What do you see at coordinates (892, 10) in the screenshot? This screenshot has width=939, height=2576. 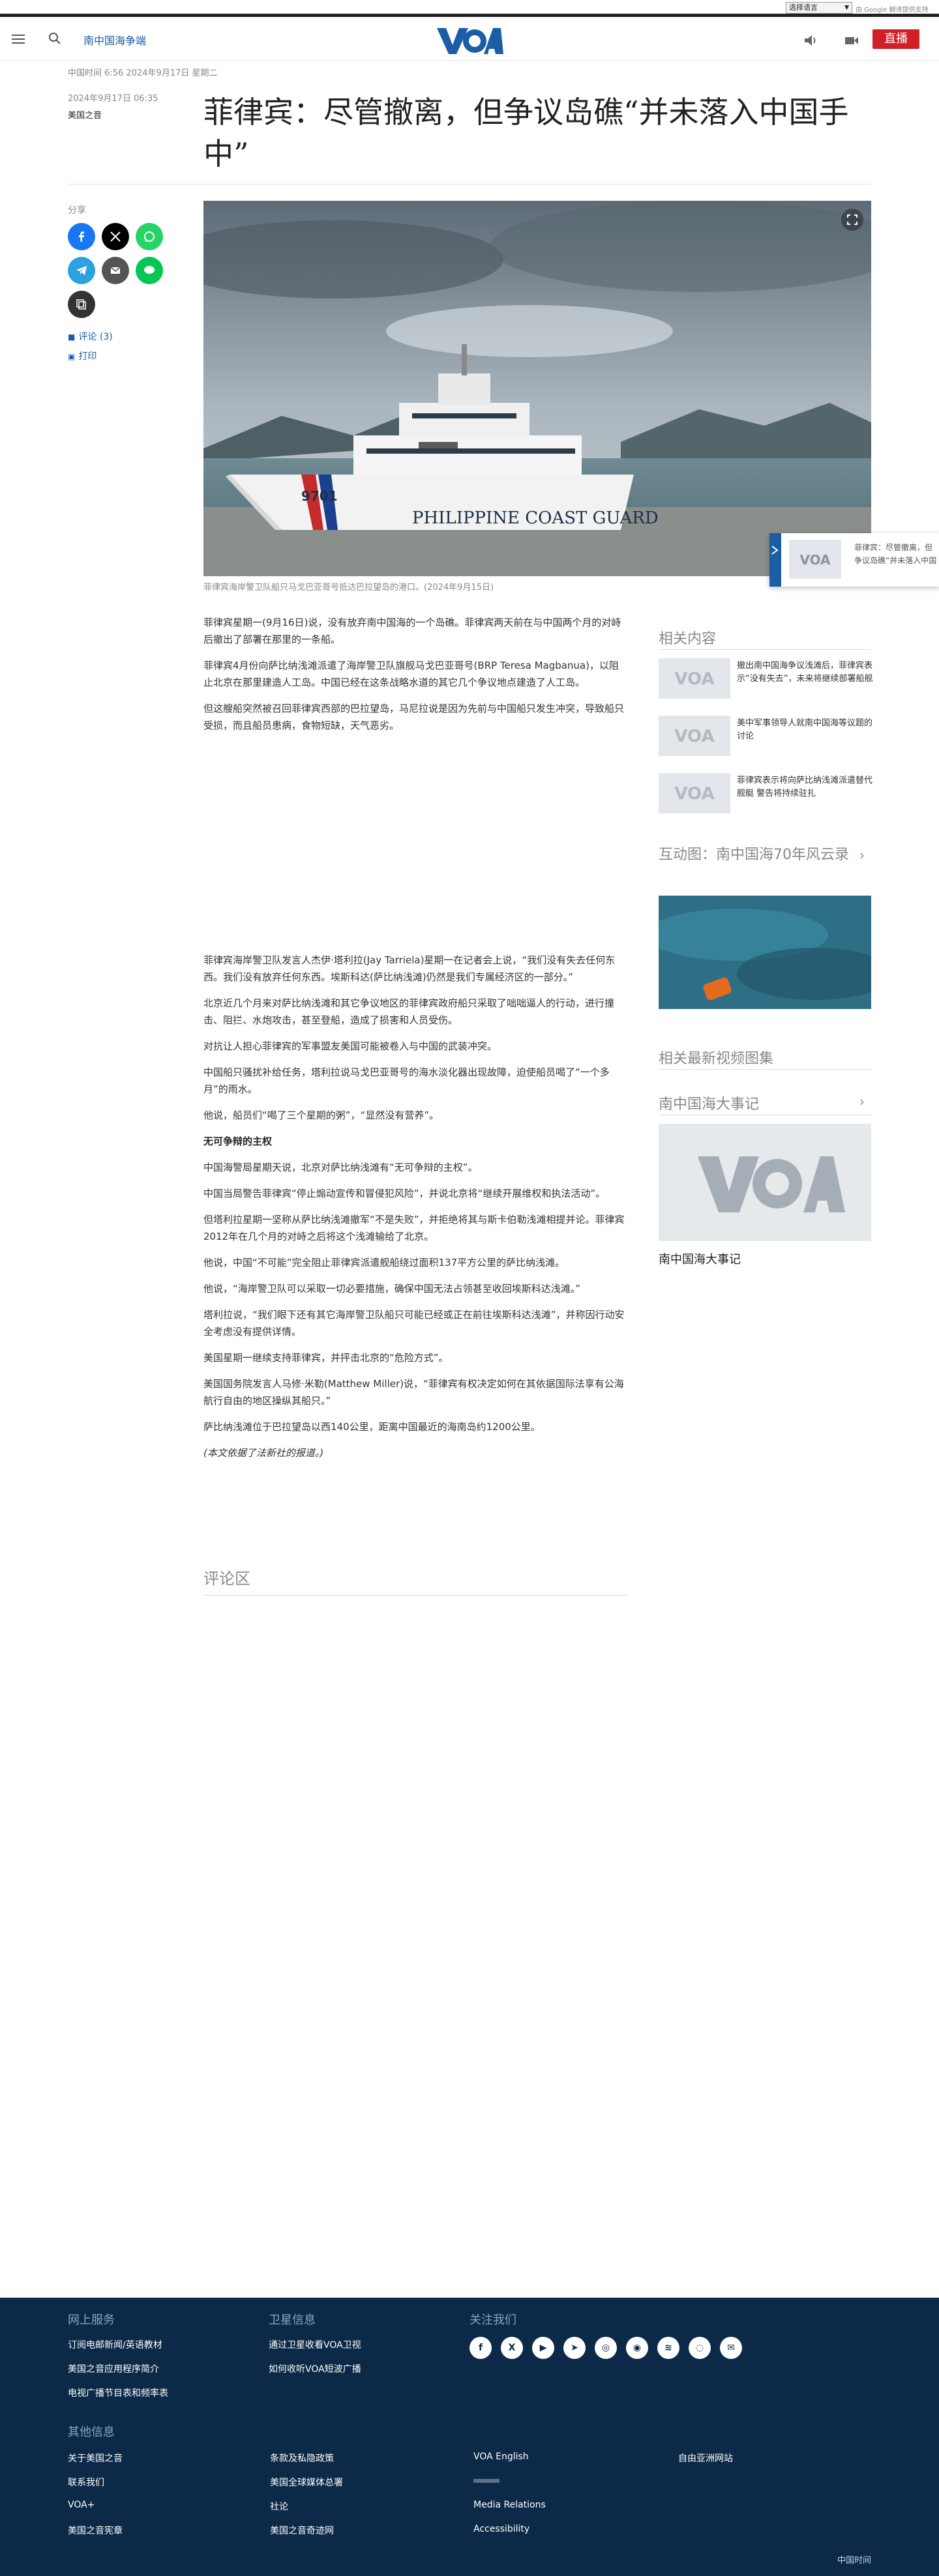 I see `google-translate-note: 由 Google 翻译提供支持` at bounding box center [892, 10].